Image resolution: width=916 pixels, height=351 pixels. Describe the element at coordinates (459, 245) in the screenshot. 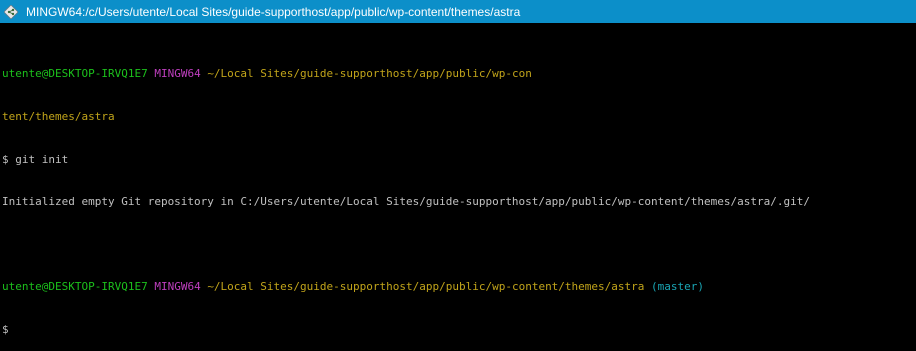

I see `blank-line` at that location.